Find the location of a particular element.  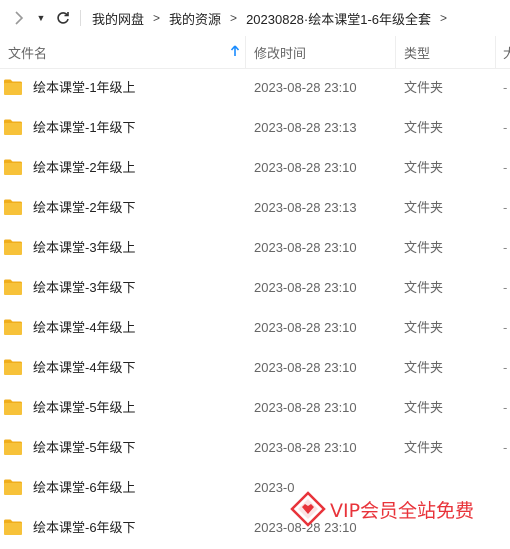

chevron-right-icon is located at coordinates (19, 18).